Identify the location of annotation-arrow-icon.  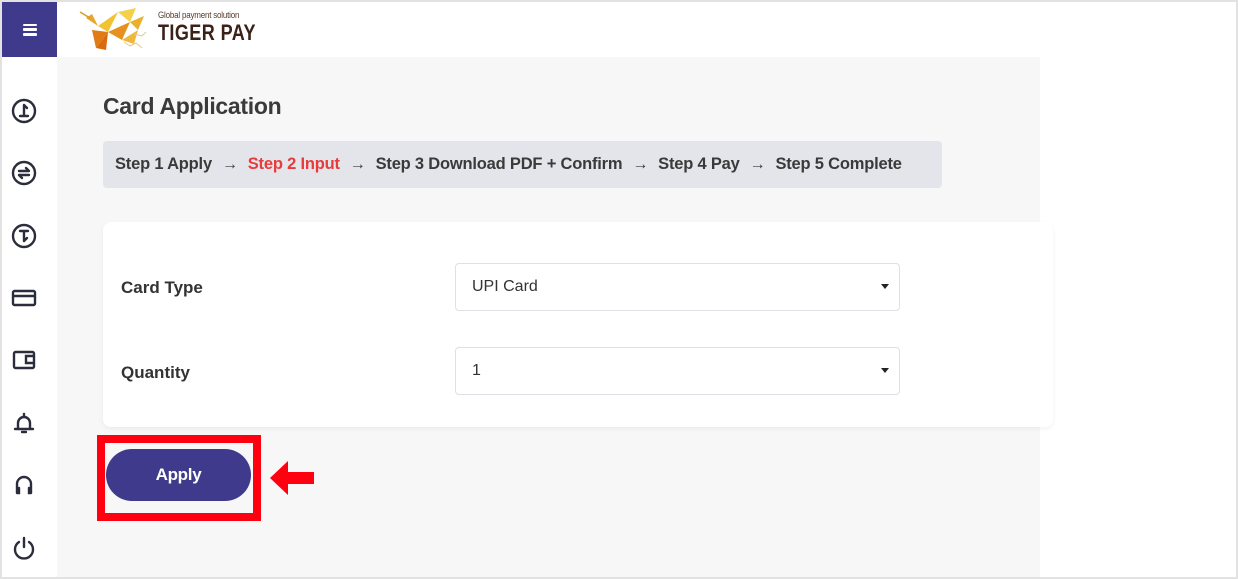
(292, 478).